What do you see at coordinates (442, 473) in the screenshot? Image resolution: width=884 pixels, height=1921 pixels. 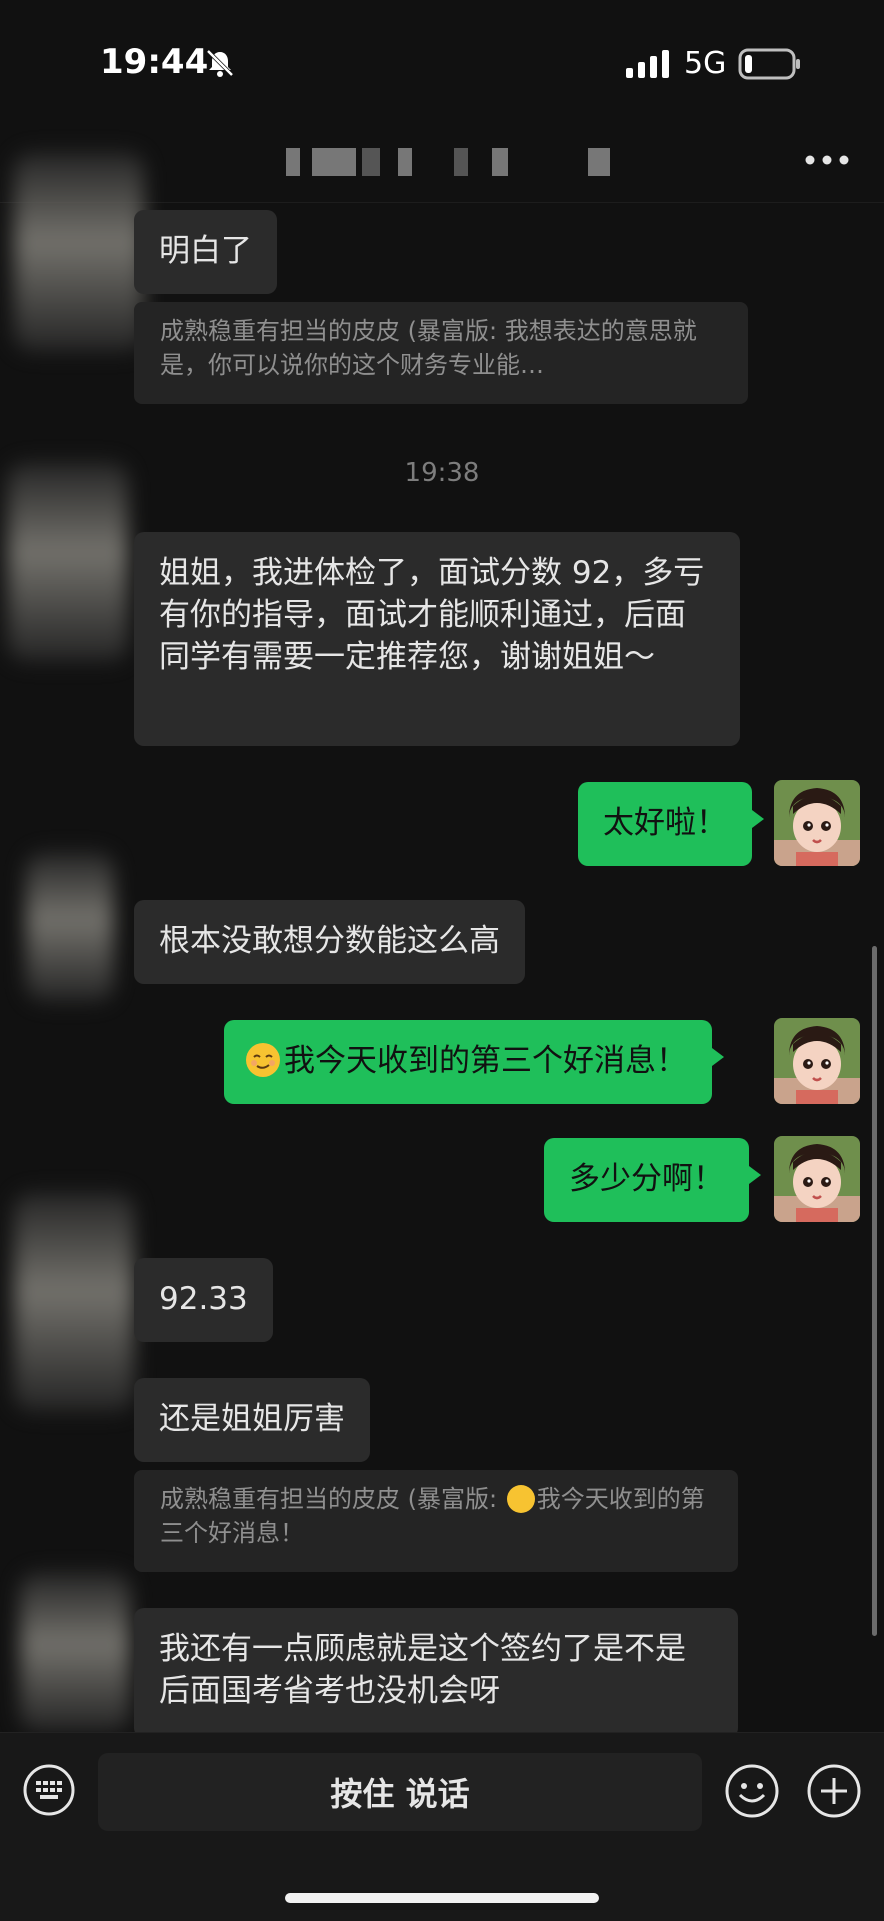 I see `chat-timestamp: 19:38` at bounding box center [442, 473].